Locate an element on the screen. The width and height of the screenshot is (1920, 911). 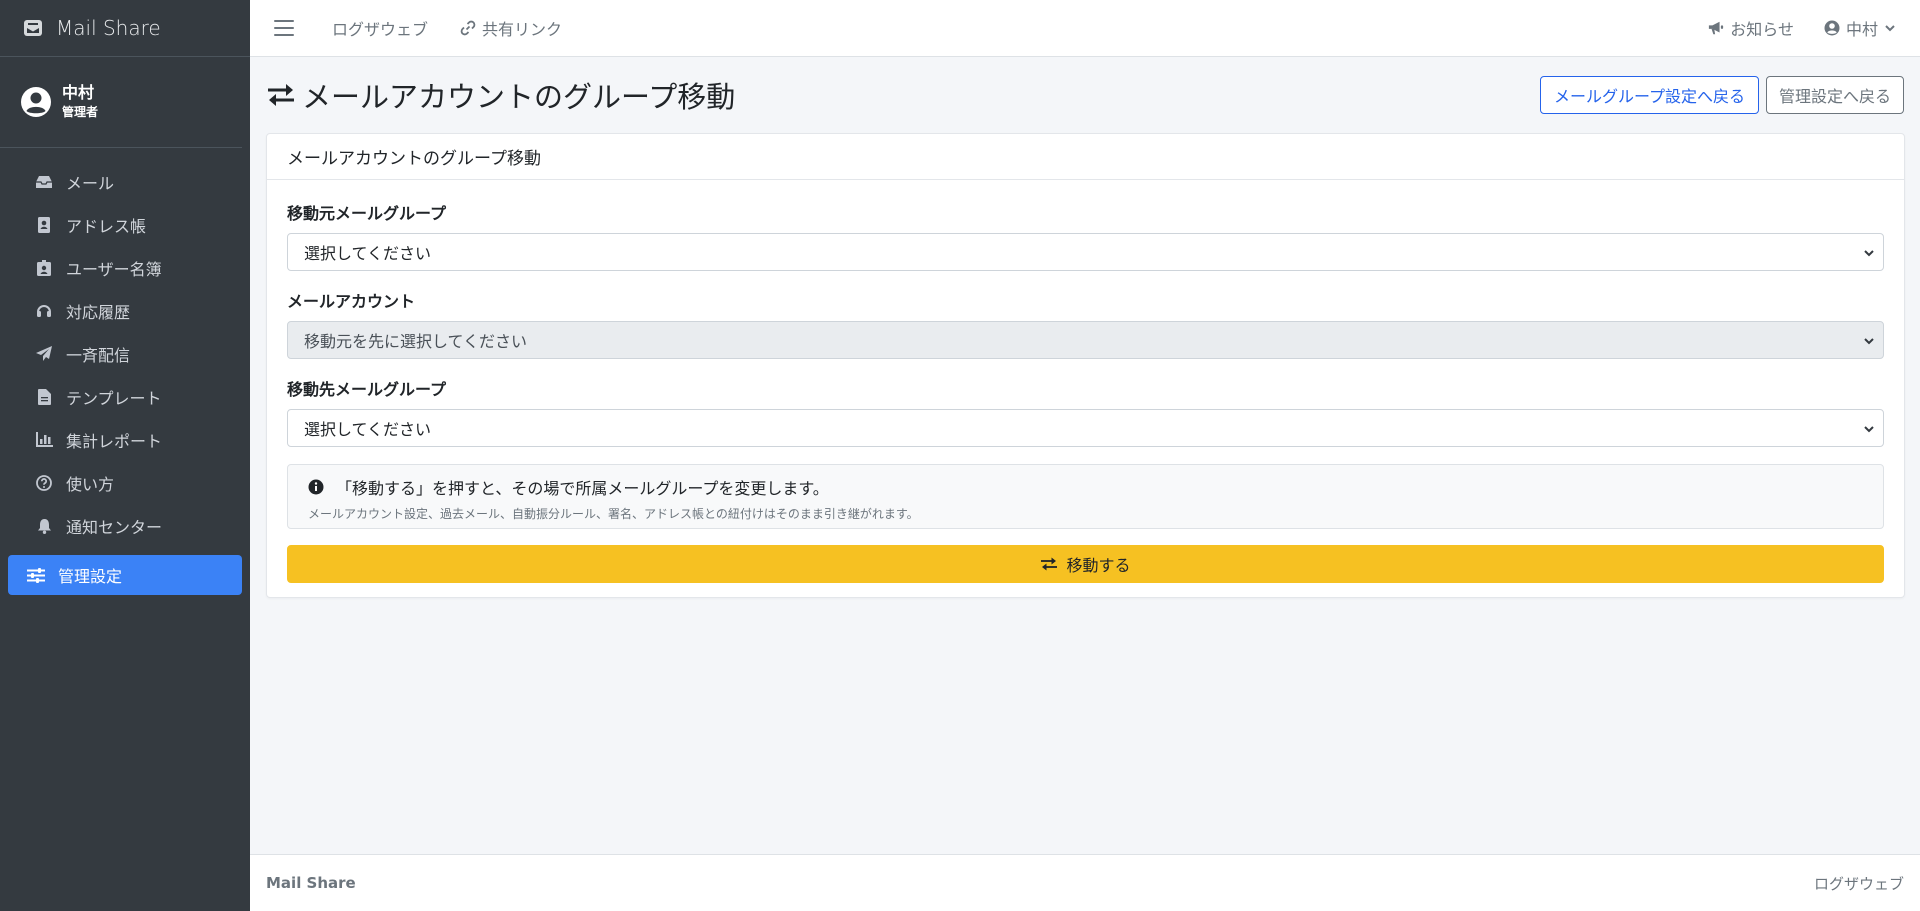
mail-bulk-icon is located at coordinates (33, 28).